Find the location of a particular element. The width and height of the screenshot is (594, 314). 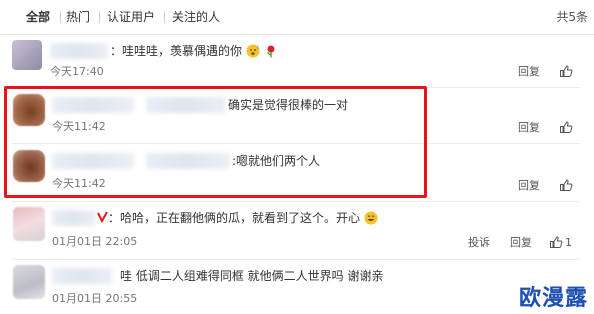

like-count: 1 is located at coordinates (568, 242).